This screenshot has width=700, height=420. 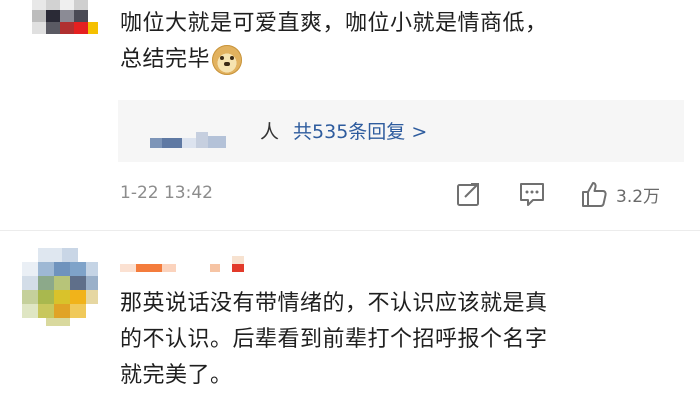 What do you see at coordinates (195, 264) in the screenshot?
I see `username` at bounding box center [195, 264].